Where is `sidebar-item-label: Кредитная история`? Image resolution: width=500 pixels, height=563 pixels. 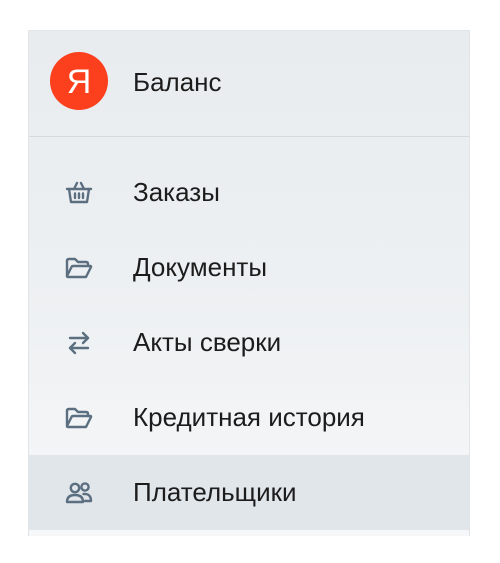
sidebar-item-label: Кредитная история is located at coordinates (249, 417).